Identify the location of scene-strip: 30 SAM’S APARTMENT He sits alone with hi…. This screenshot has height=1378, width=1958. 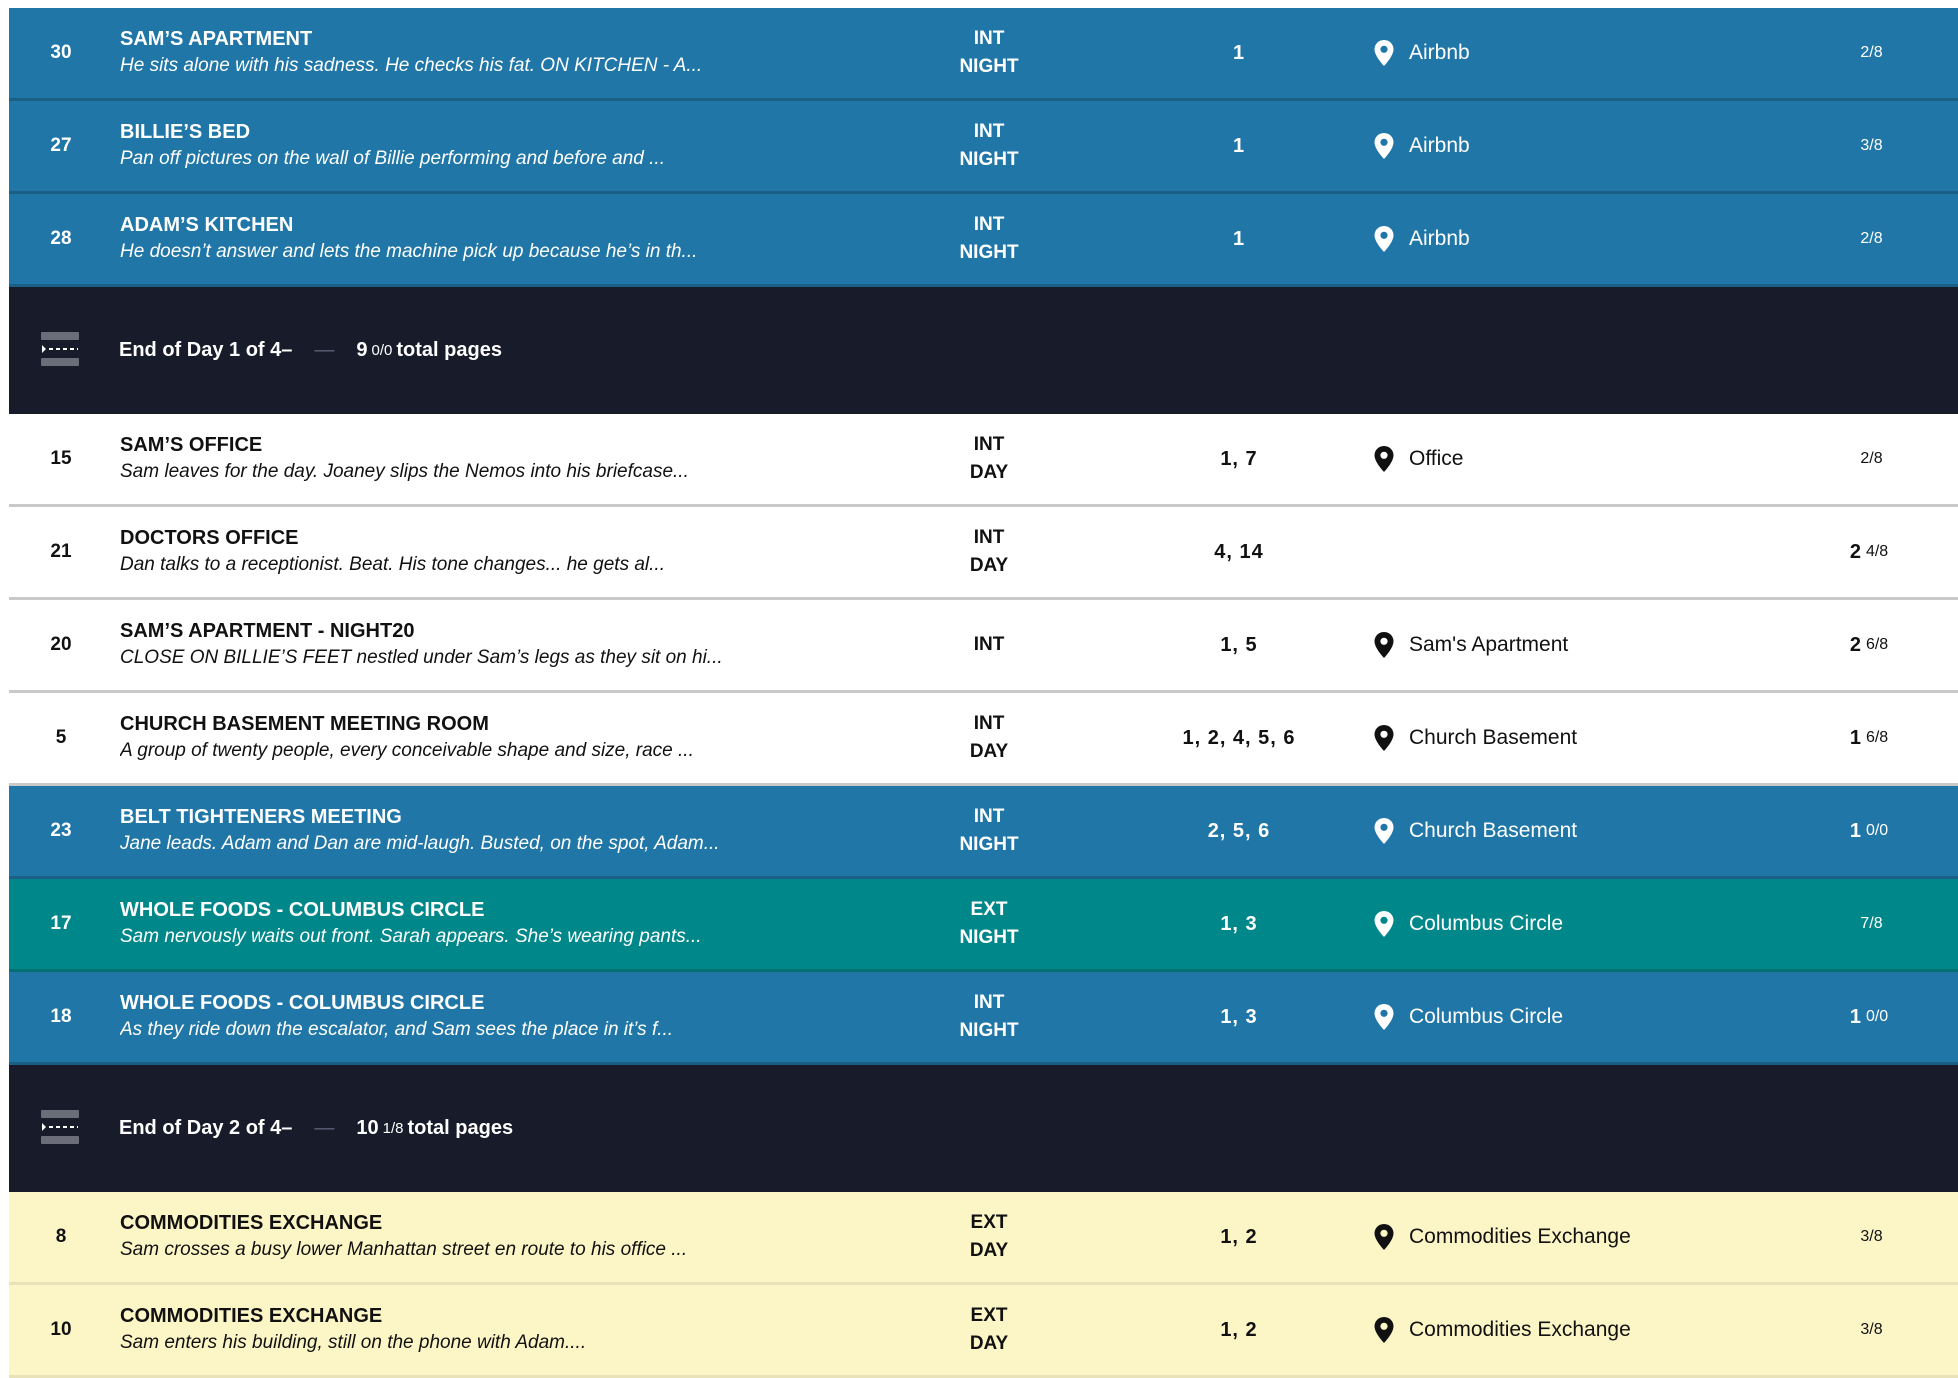
(983, 54).